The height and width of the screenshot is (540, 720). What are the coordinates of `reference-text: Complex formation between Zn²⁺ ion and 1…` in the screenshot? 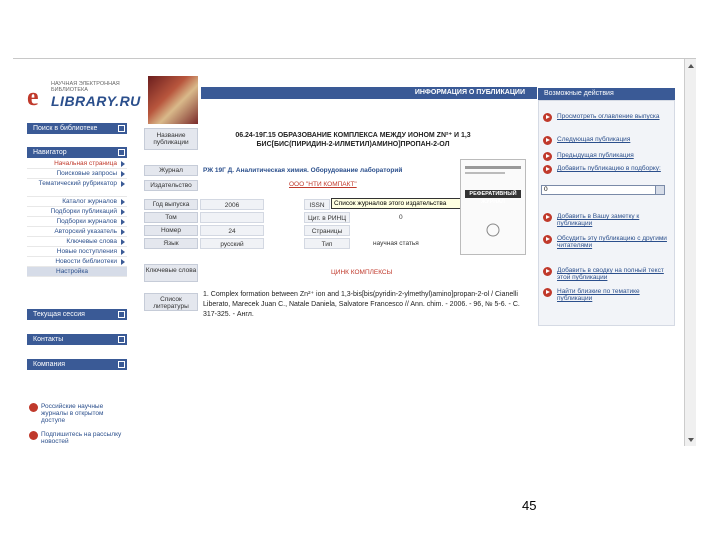 It's located at (361, 304).